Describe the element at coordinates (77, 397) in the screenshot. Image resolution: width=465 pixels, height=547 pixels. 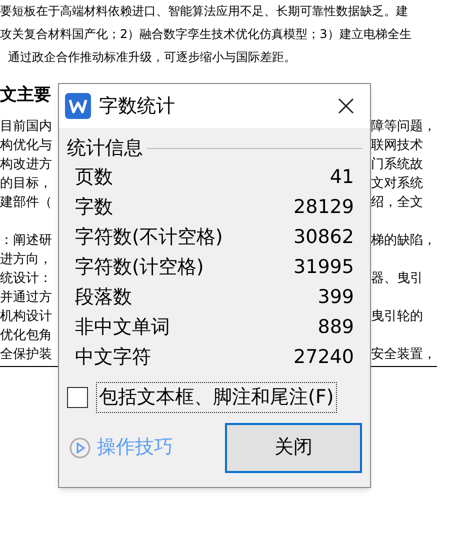
I see `include-checkbox` at that location.